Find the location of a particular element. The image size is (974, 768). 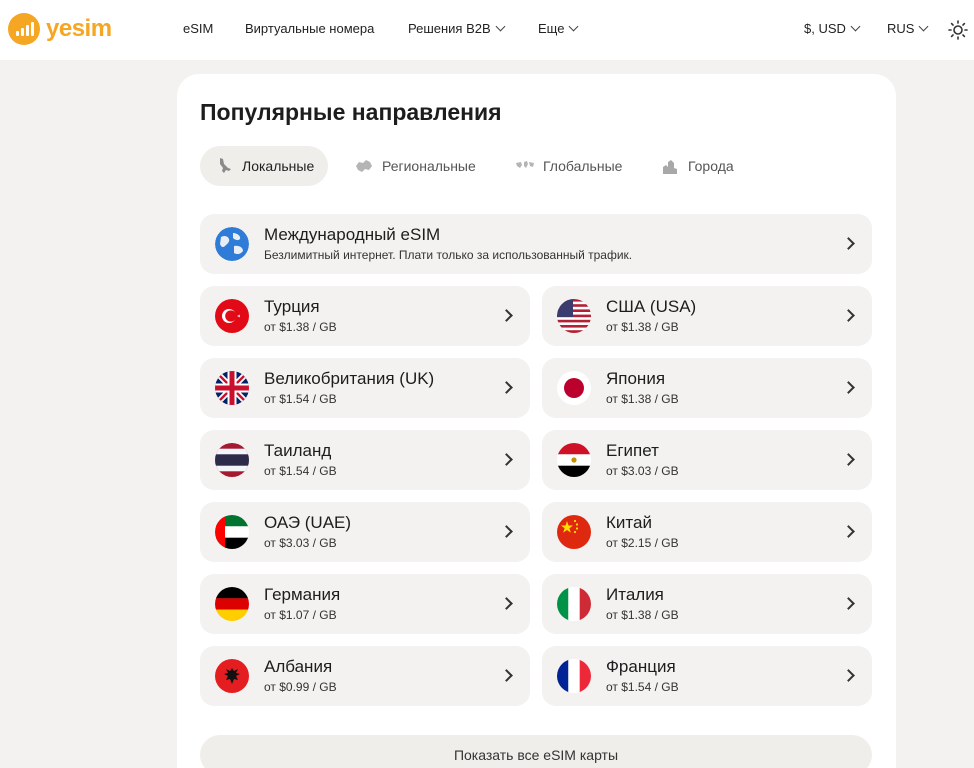

destination-item-turkey: Турция от $1.38 / GB is located at coordinates (365, 316).